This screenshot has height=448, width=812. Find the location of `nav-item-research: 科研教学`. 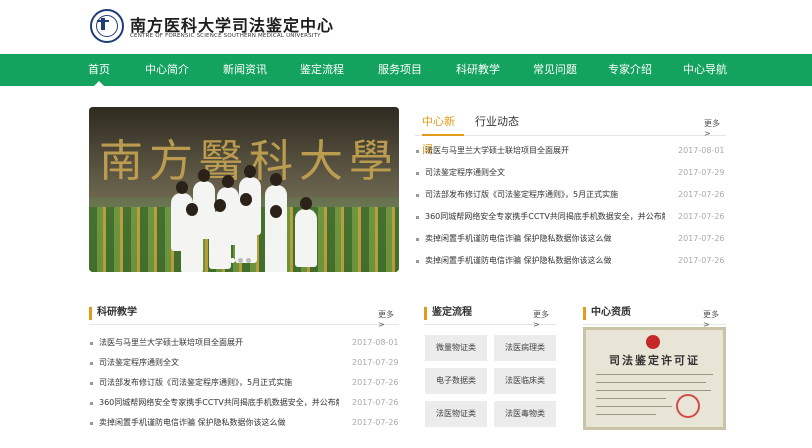

nav-item-research: 科研教学 is located at coordinates (478, 70).